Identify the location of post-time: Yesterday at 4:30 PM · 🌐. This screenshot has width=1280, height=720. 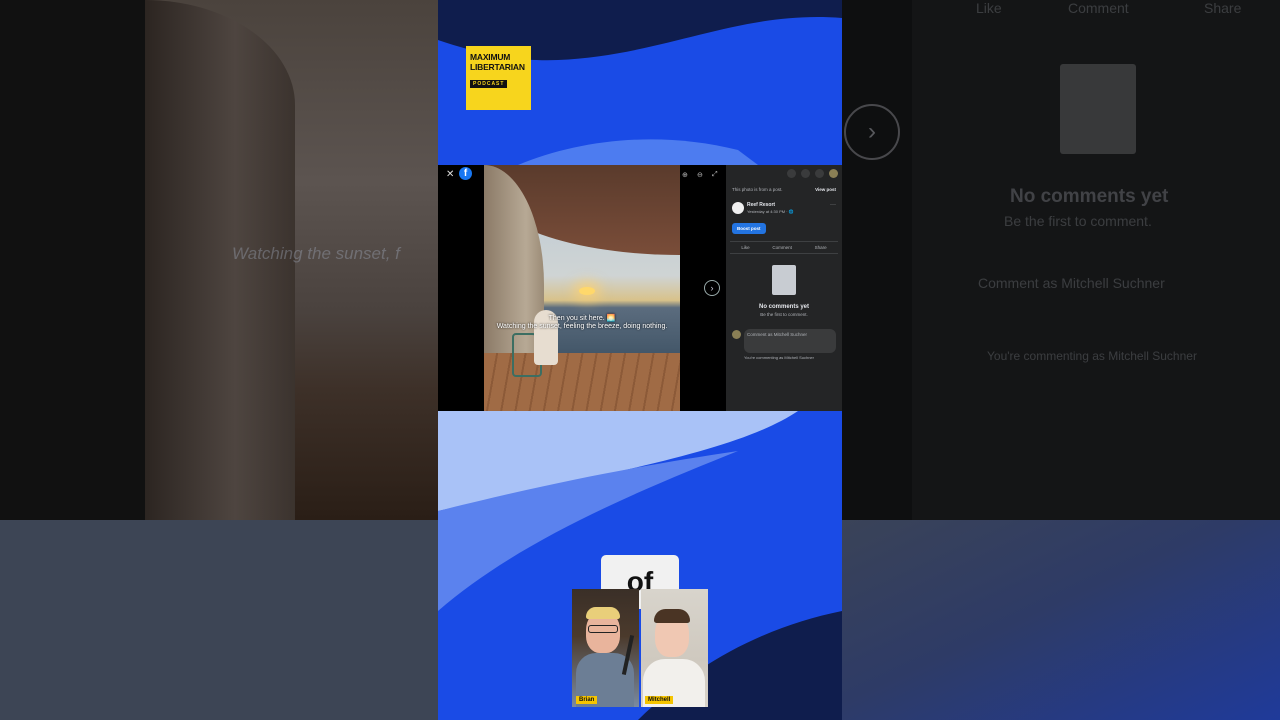
(770, 211).